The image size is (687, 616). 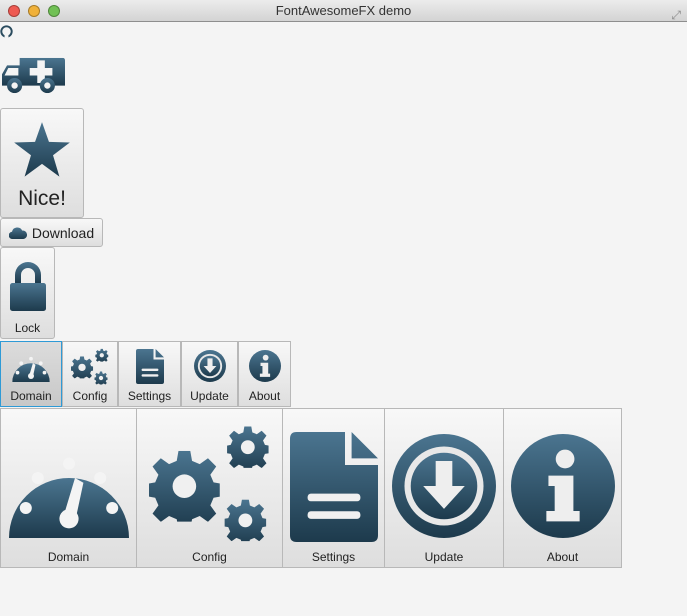 I want to click on lock-button: Lock, so click(x=27, y=293).